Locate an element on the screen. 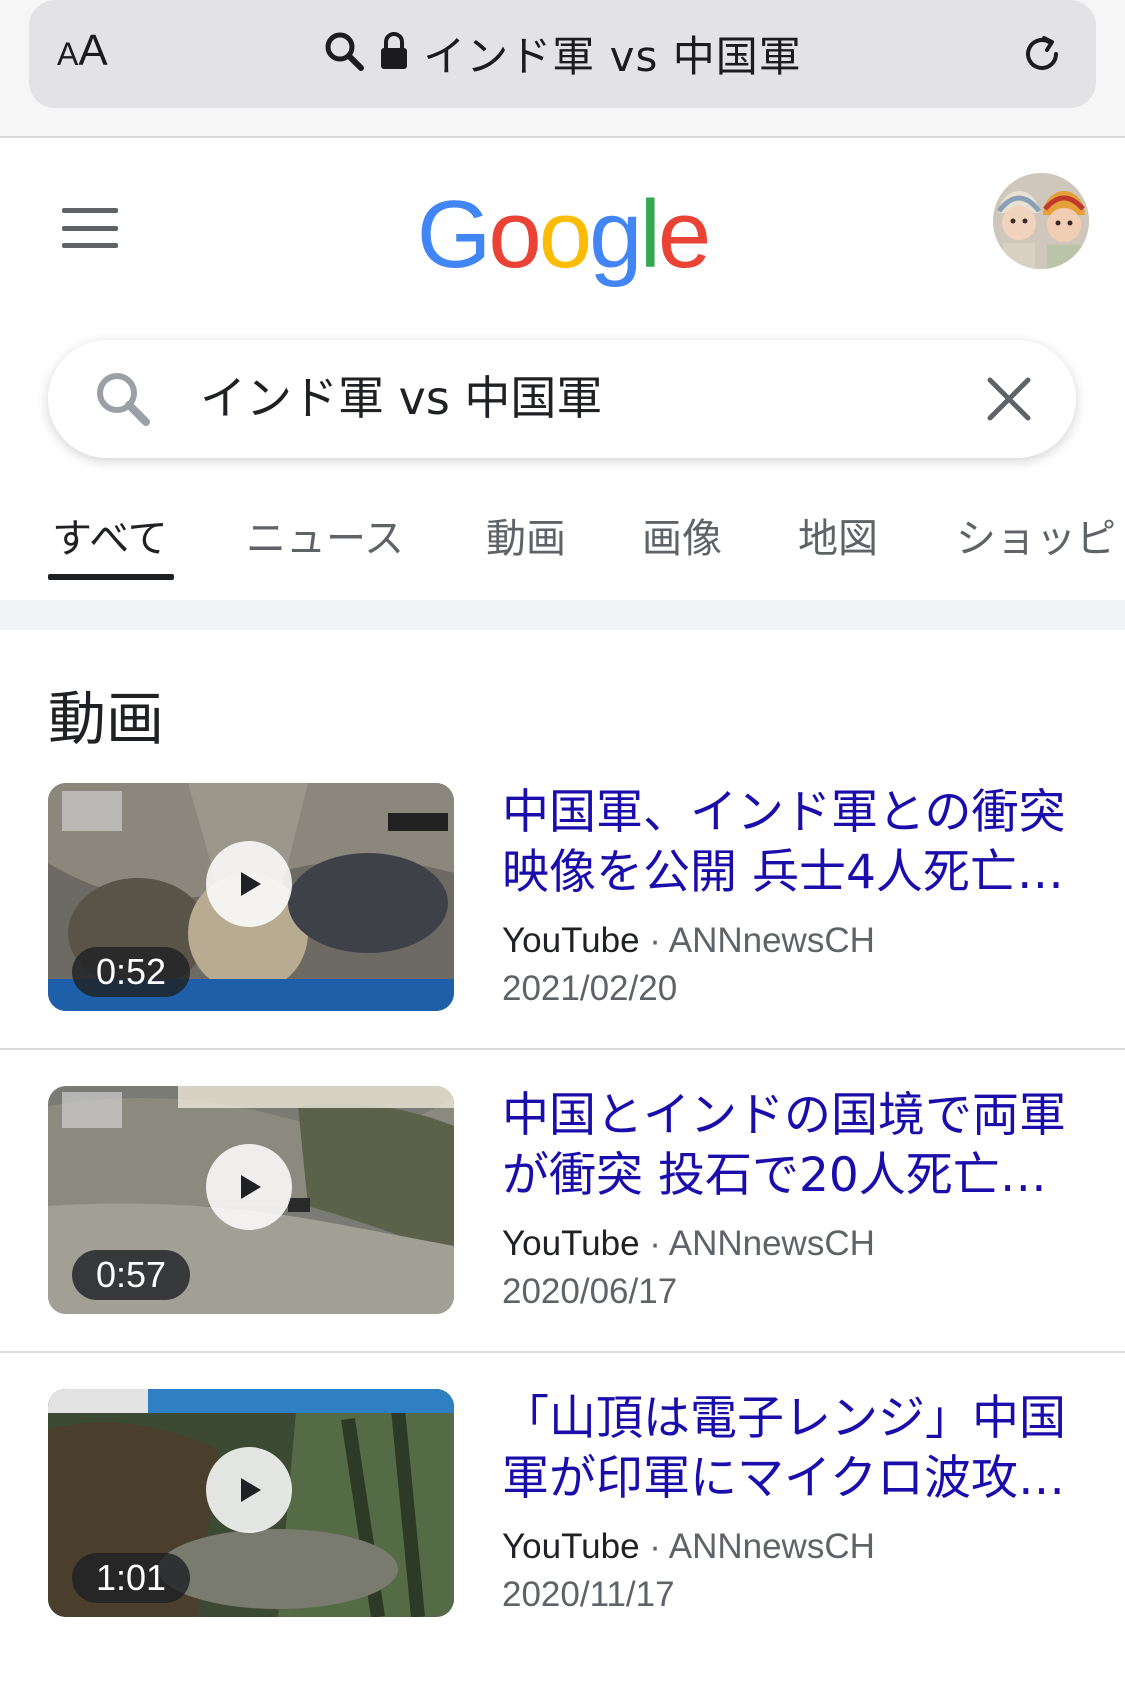 This screenshot has width=1125, height=1689. logo-letter: e is located at coordinates (684, 234).